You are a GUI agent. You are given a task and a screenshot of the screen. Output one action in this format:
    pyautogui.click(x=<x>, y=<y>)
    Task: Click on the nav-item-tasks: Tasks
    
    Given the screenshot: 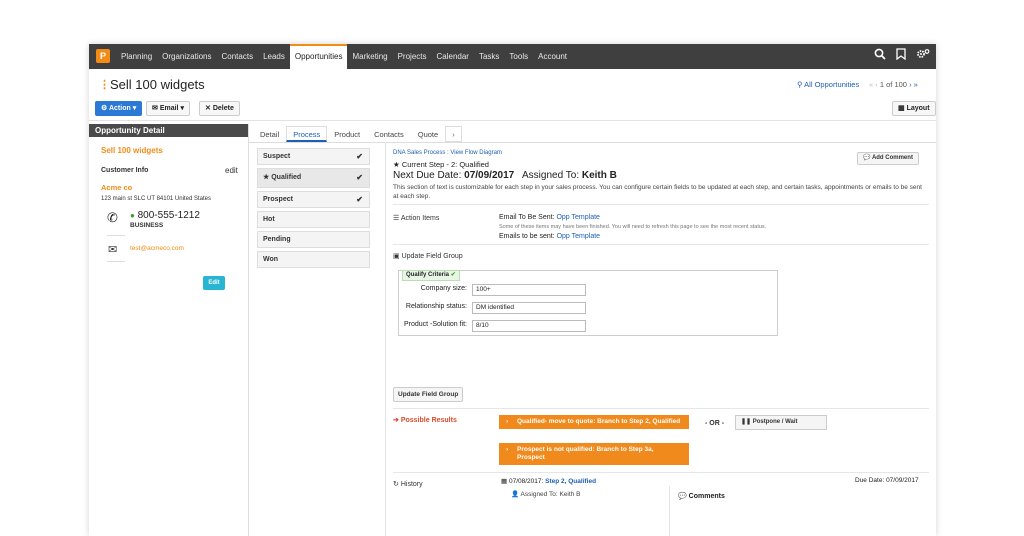 What is the action you would take?
    pyautogui.click(x=489, y=56)
    